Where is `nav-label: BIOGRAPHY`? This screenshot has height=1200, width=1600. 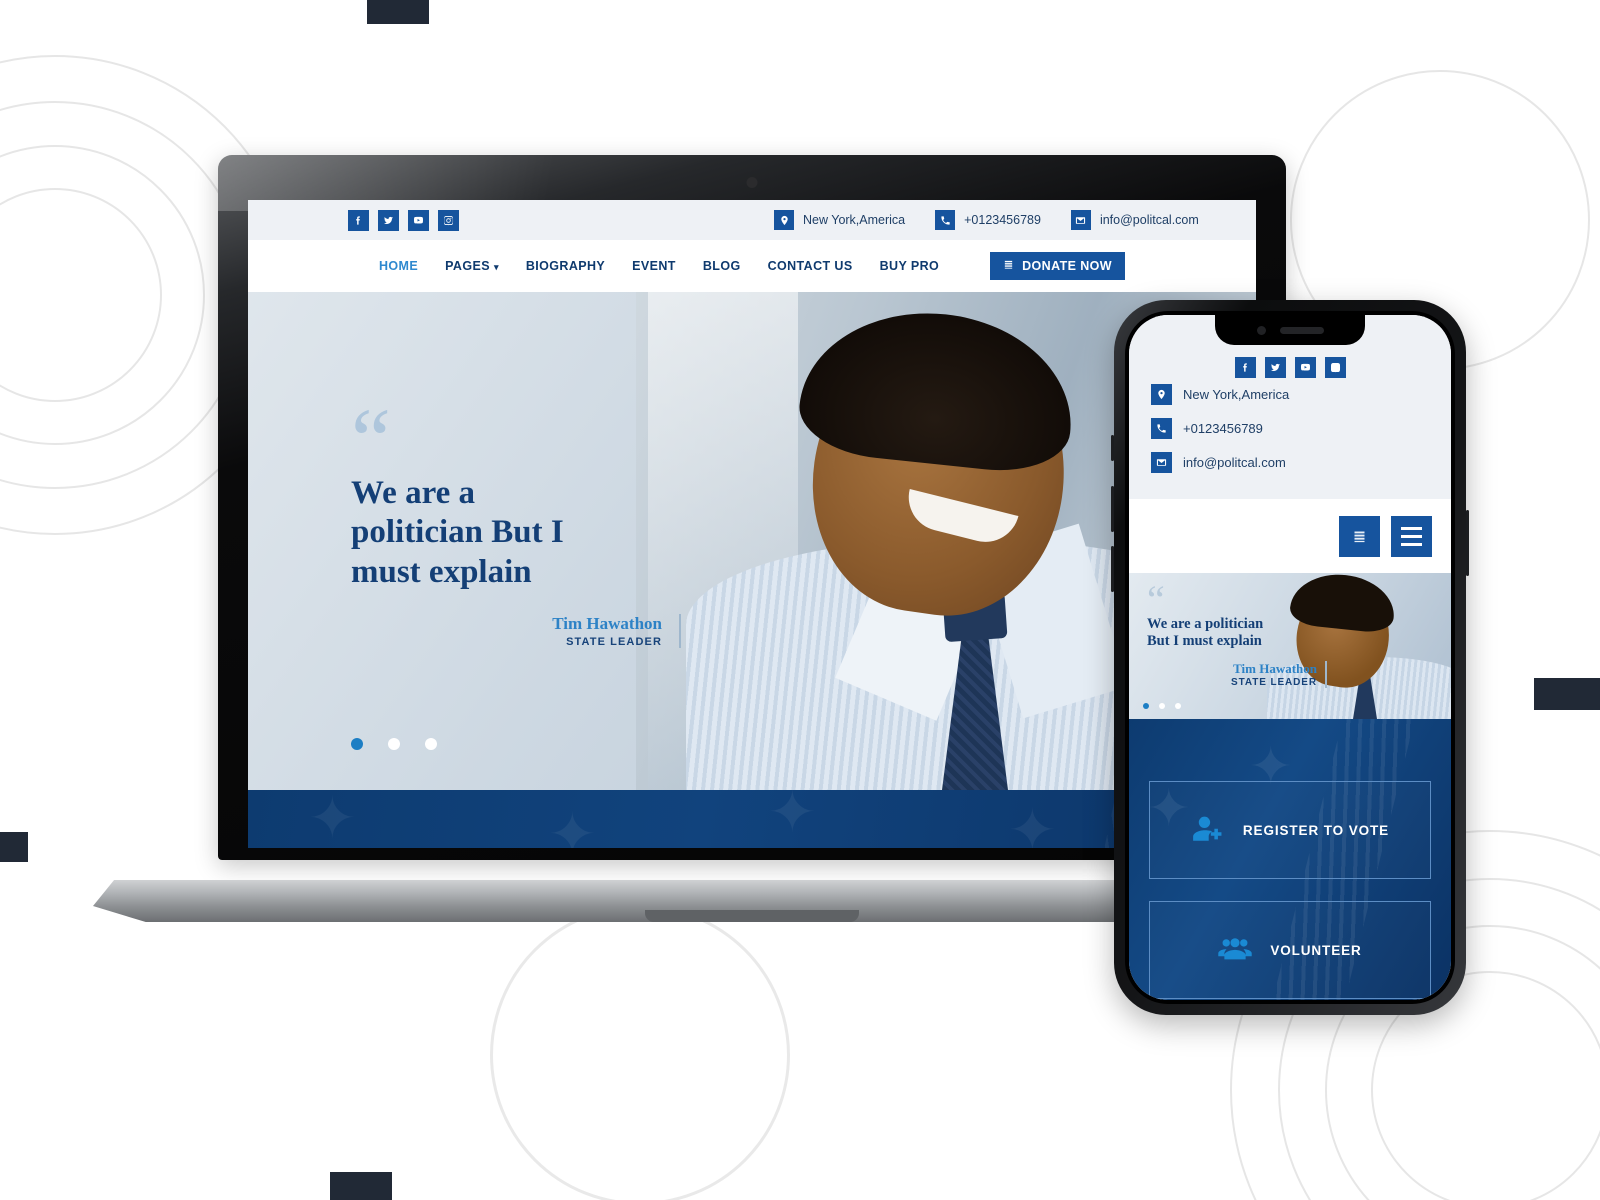
nav-label: BIOGRAPHY is located at coordinates (565, 266).